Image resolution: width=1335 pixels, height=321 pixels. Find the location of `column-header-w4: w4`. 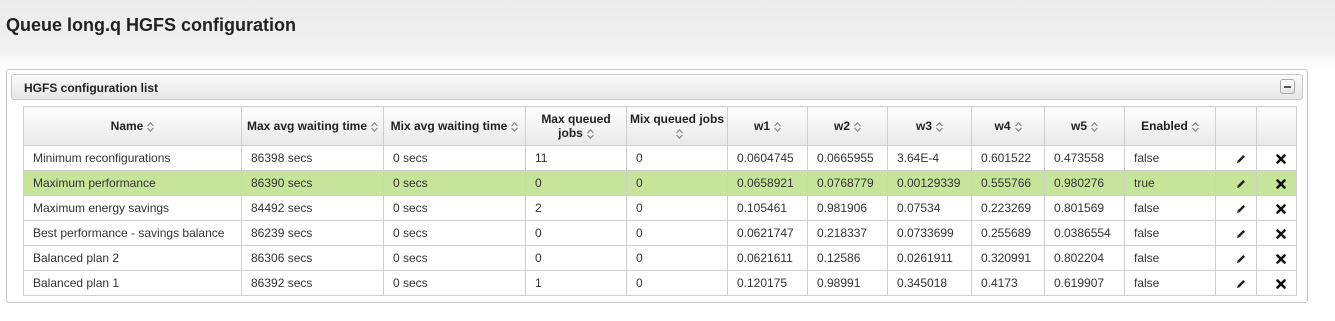

column-header-w4: w4 is located at coordinates (1008, 126).